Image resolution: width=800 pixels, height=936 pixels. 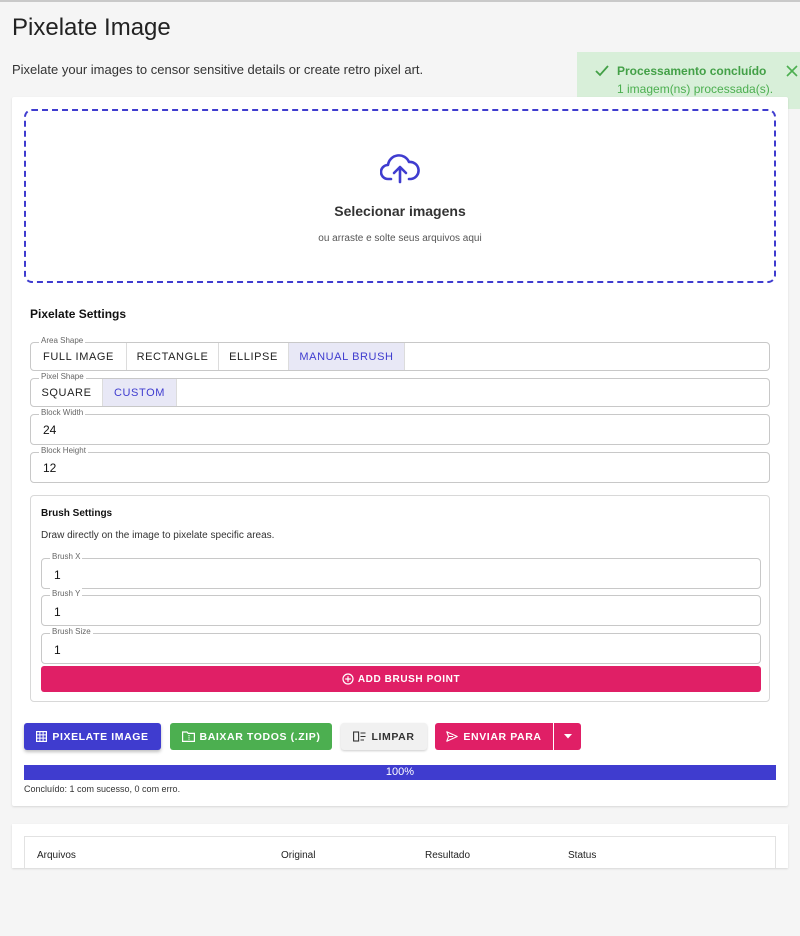 I want to click on clear-button: LIMPAR, so click(x=384, y=736).